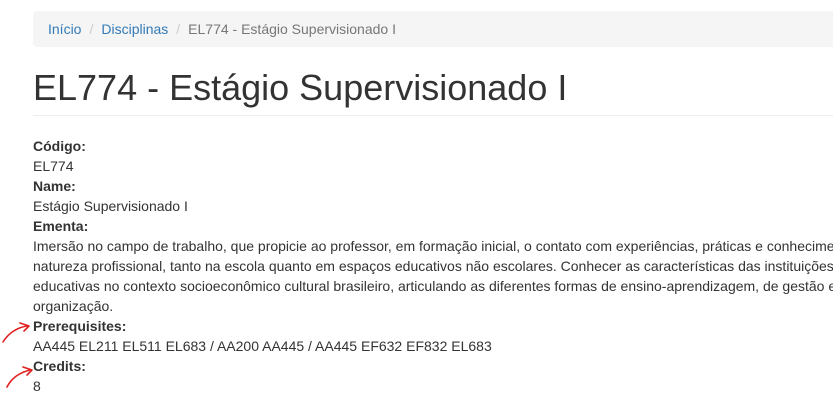 The image size is (833, 418). Describe the element at coordinates (73, 306) in the screenshot. I see `ementa-line: organização.` at that location.